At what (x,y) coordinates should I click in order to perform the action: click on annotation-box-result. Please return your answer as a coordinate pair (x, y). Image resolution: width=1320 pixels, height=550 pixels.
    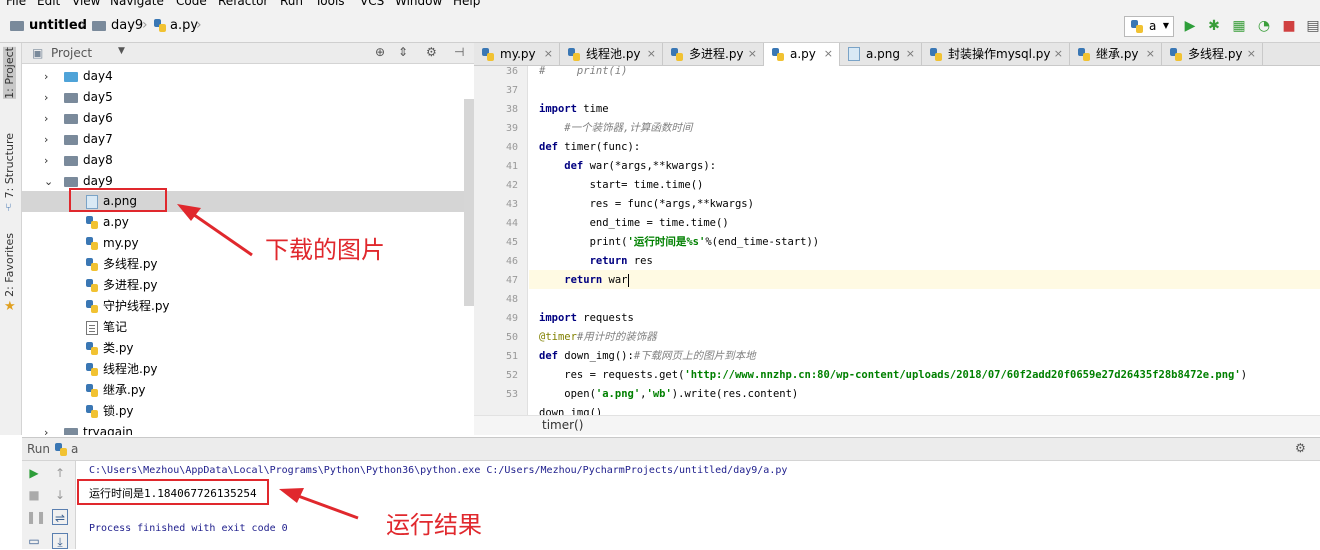
    Looking at the image, I should click on (173, 492).